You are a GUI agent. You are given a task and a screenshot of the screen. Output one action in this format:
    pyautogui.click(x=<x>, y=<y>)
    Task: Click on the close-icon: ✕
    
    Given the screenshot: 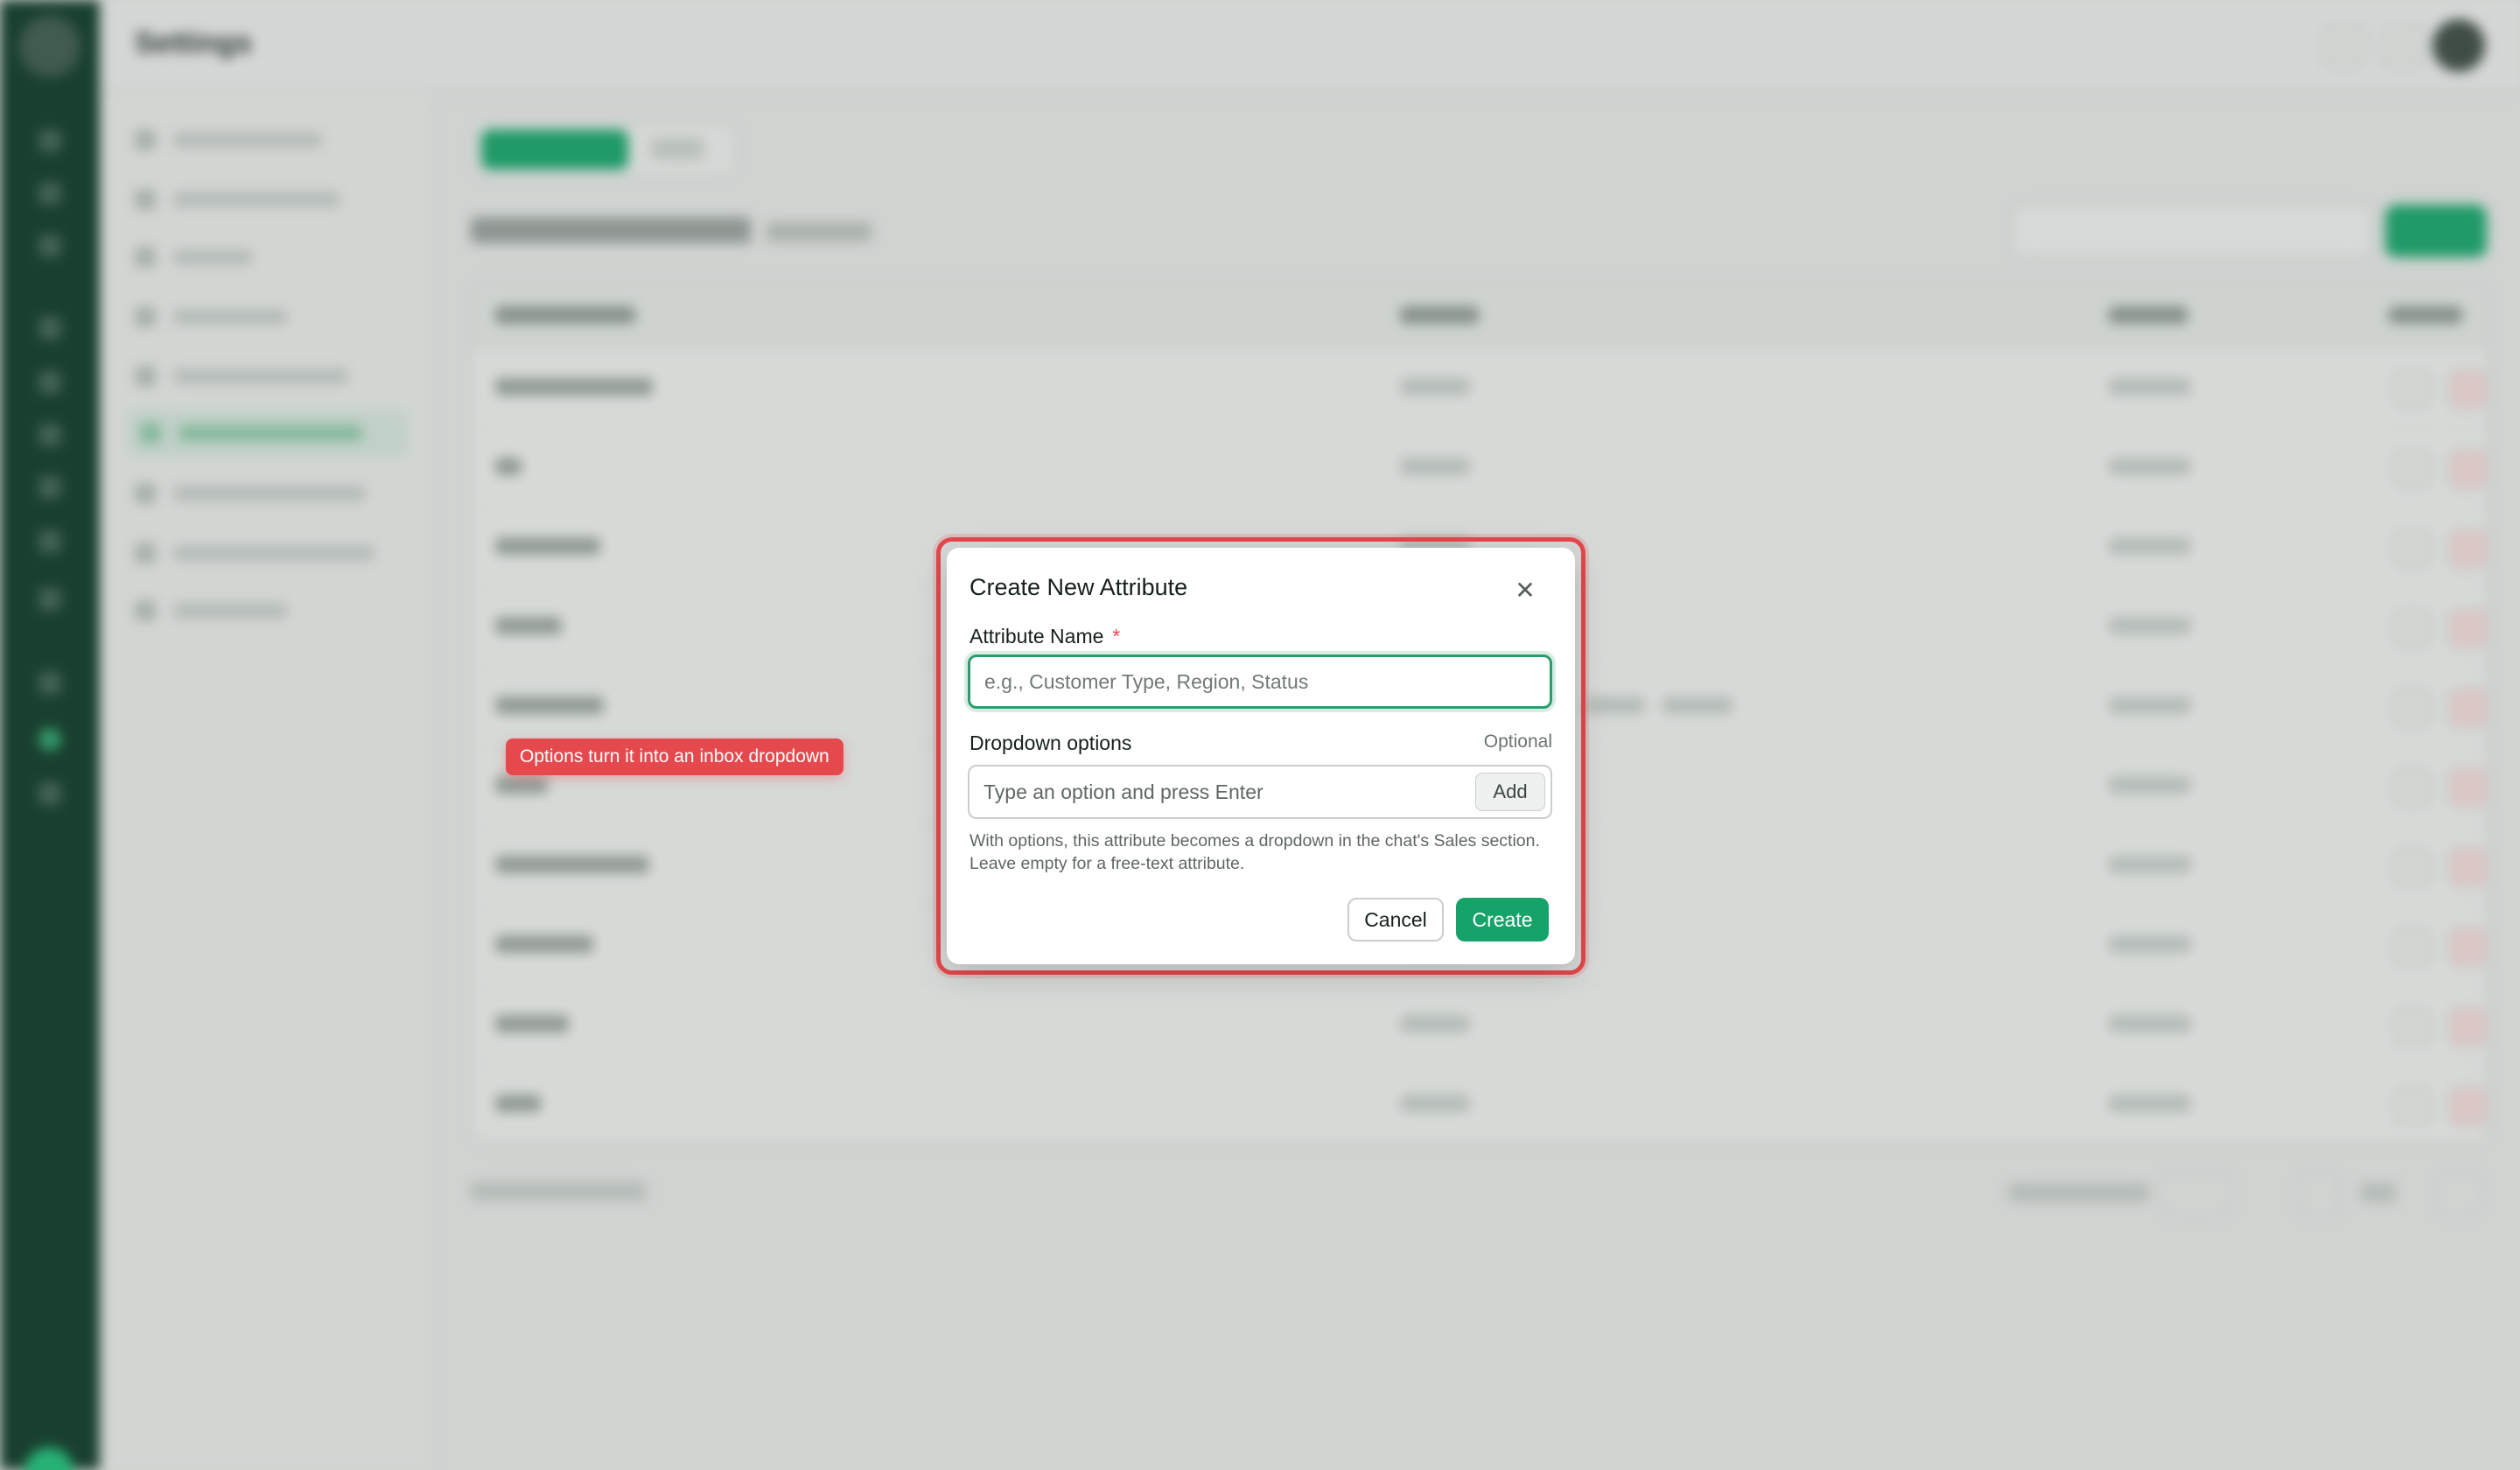 What is the action you would take?
    pyautogui.click(x=1525, y=591)
    